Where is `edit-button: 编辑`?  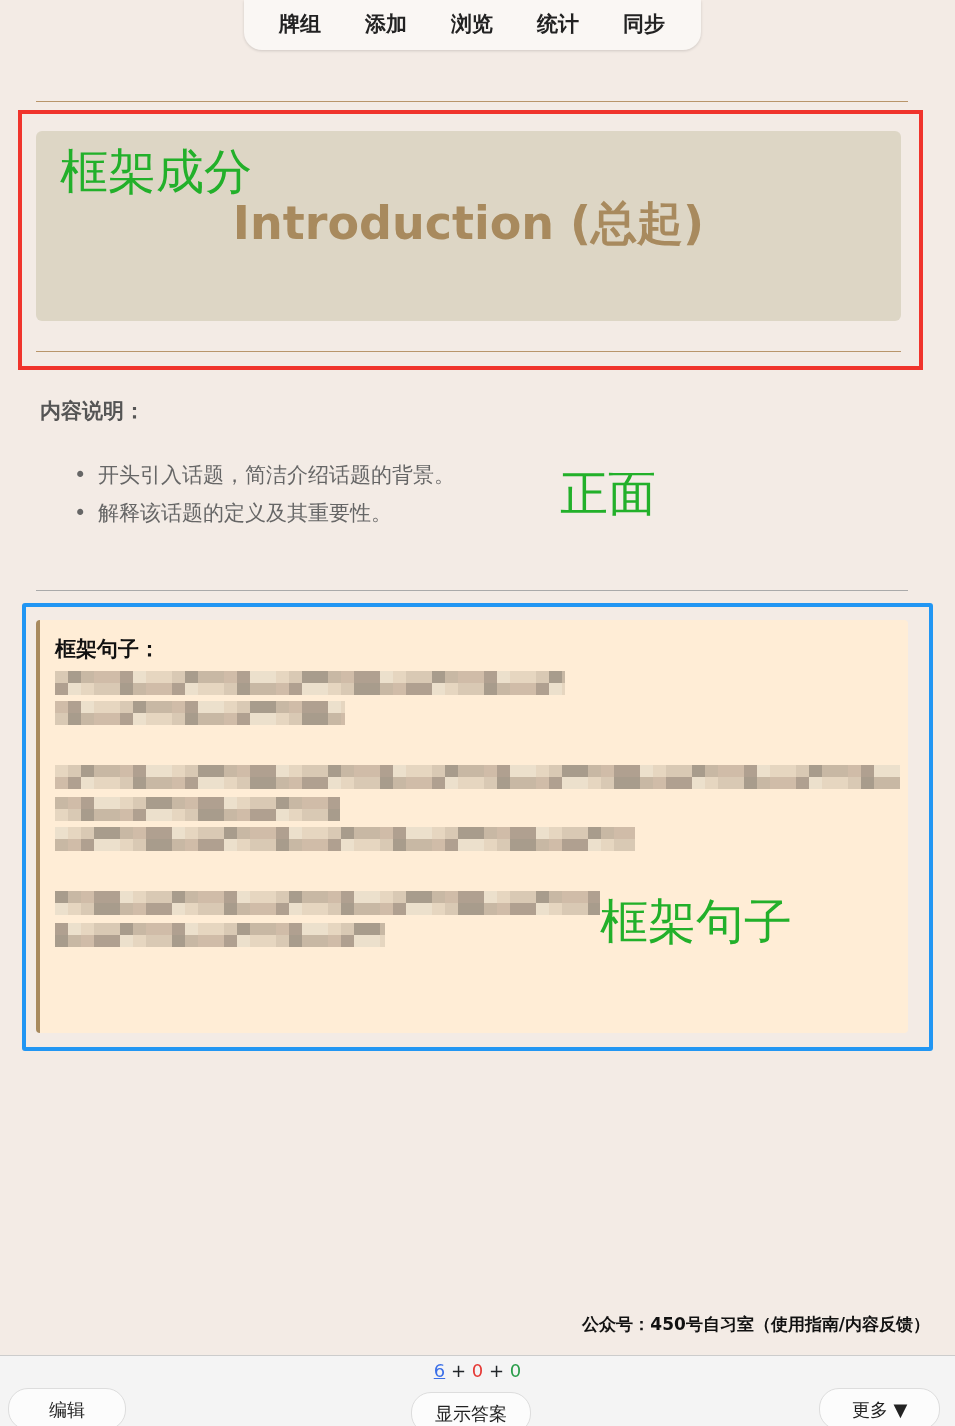 edit-button: 编辑 is located at coordinates (67, 1407).